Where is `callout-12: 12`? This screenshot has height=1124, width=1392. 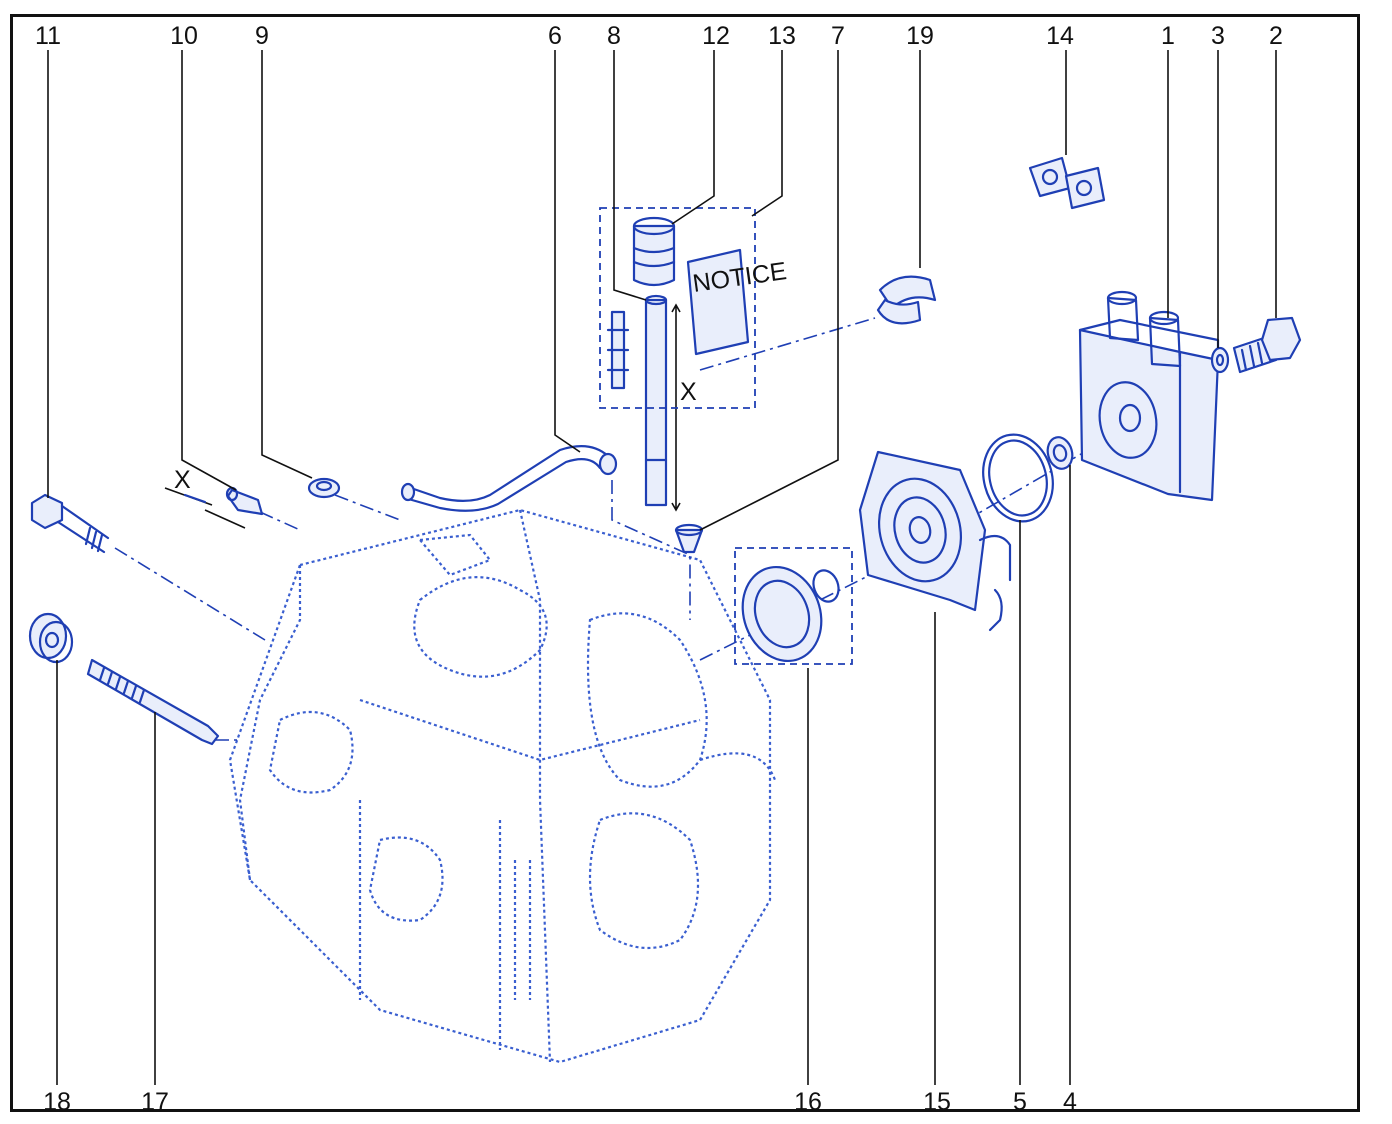
callout-12: 12 is located at coordinates (716, 36).